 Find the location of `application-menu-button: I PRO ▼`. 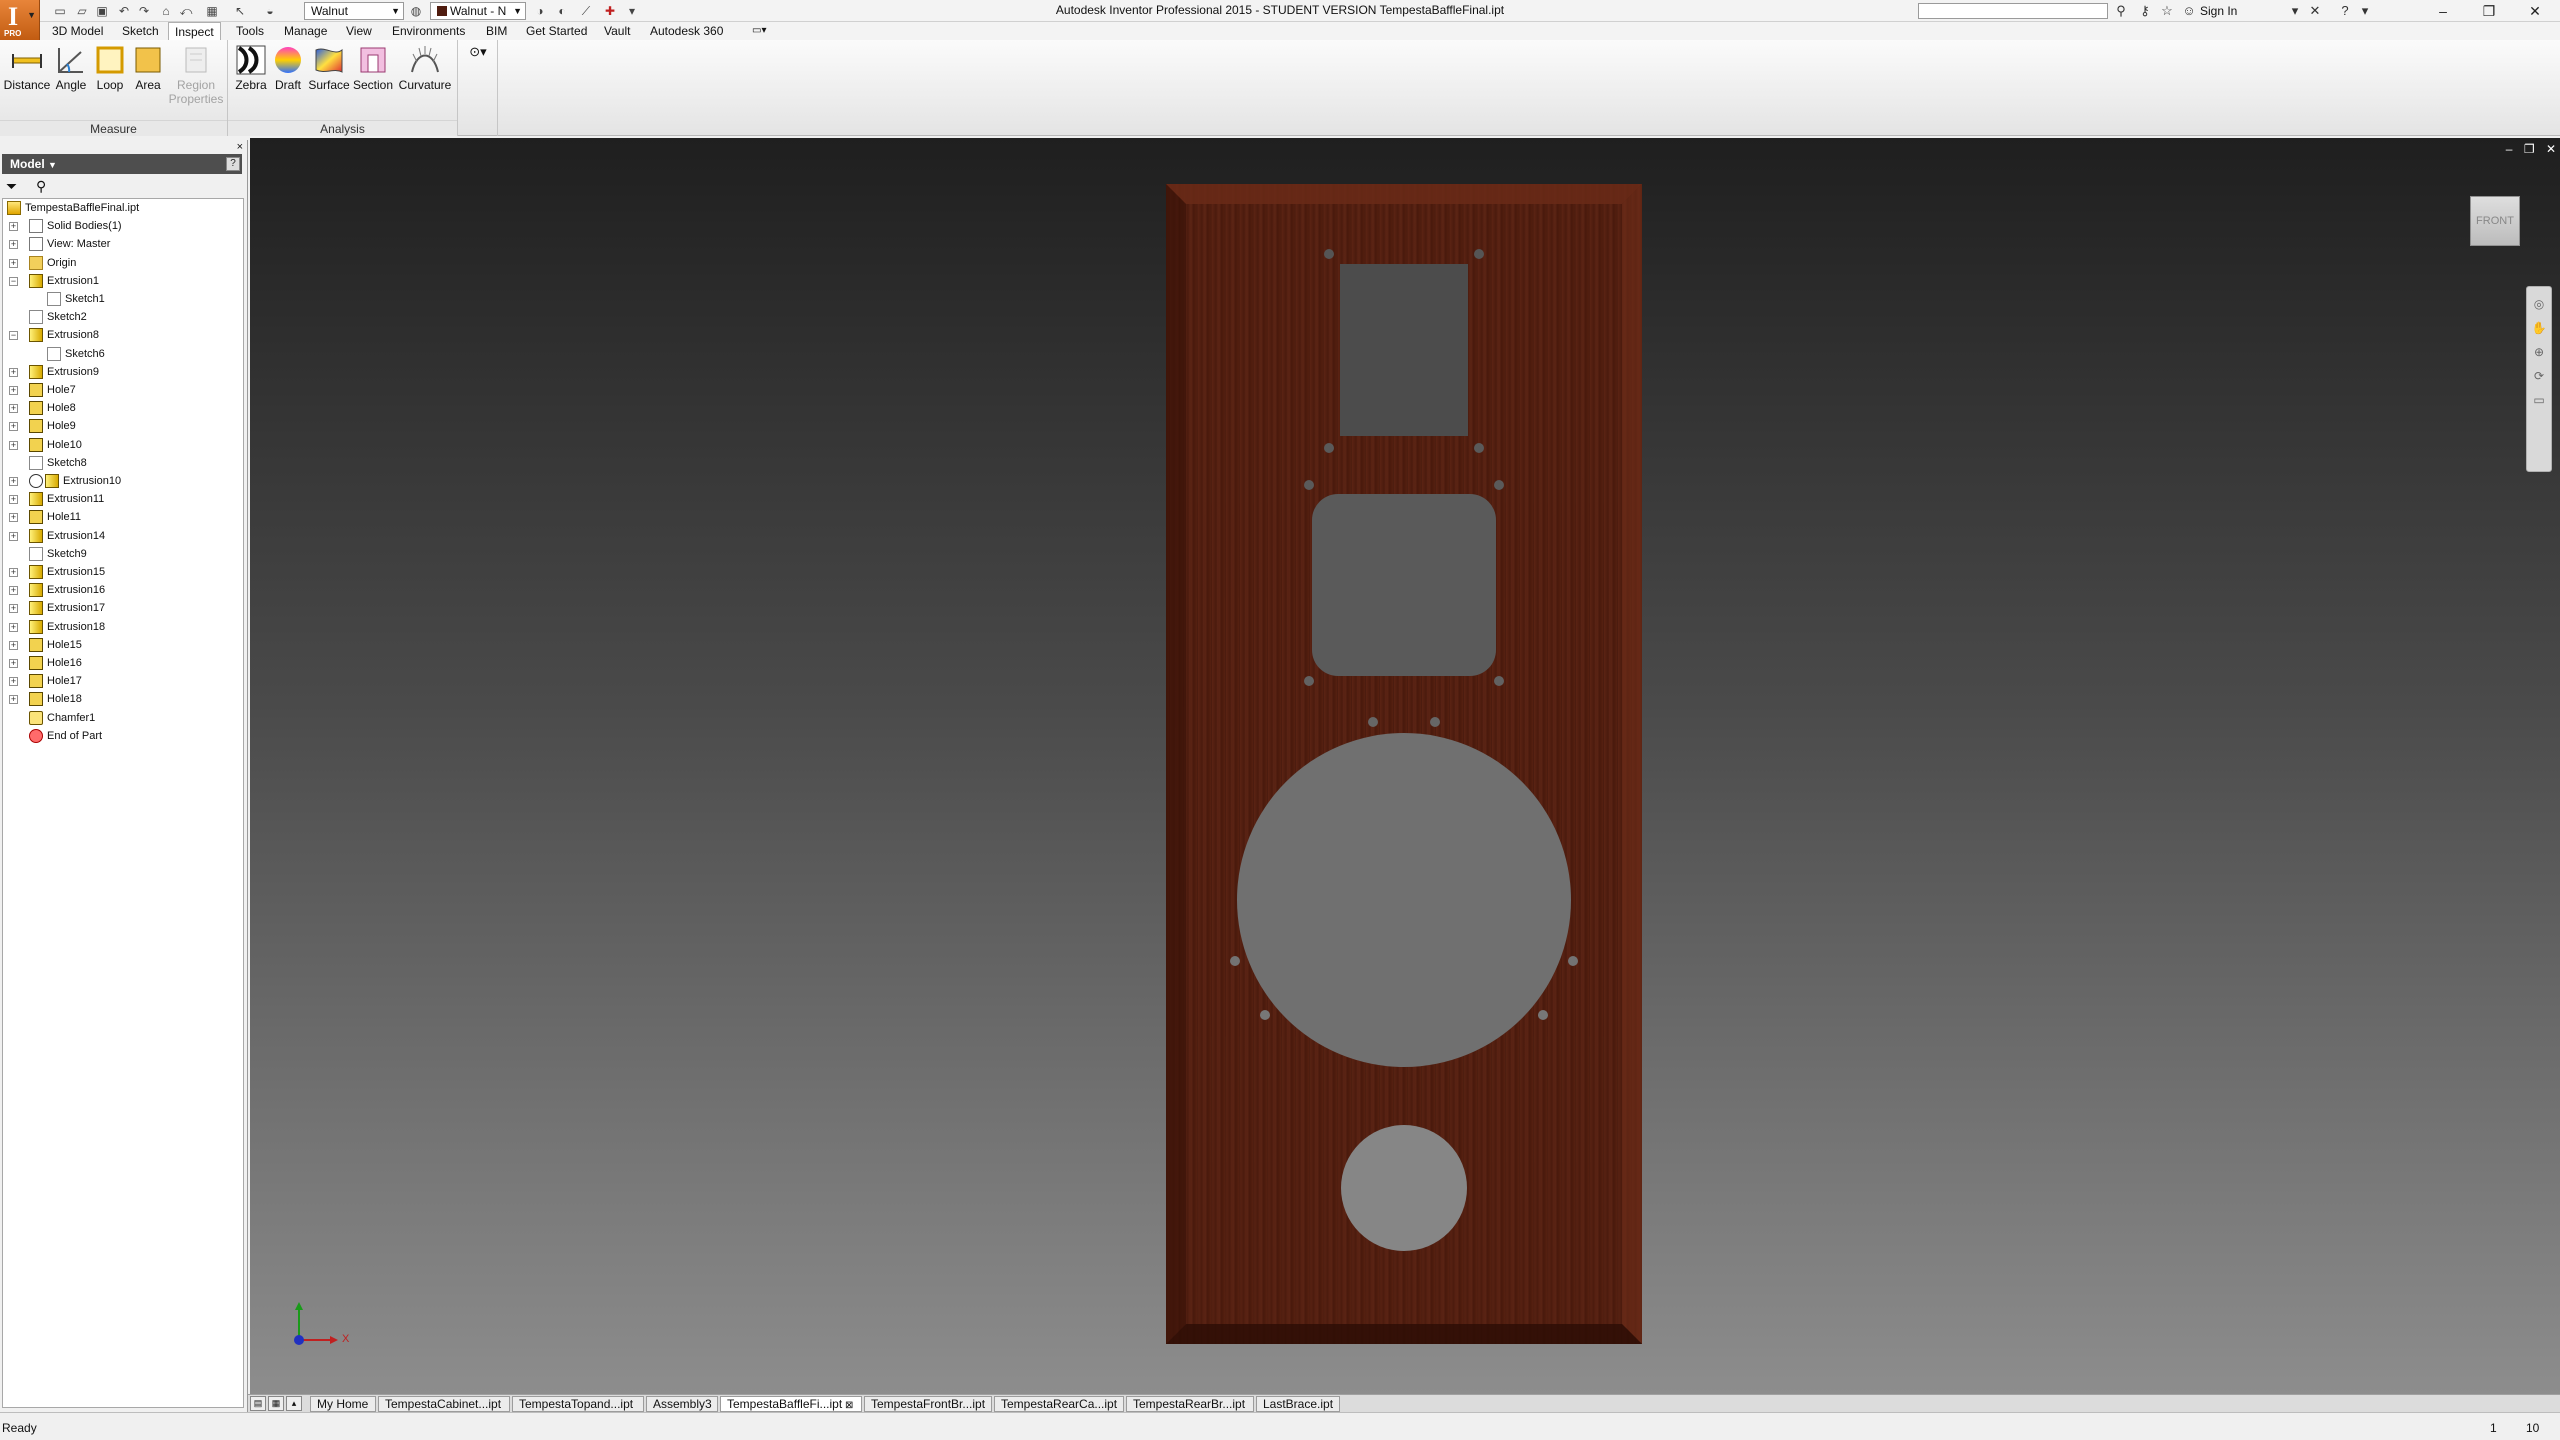

application-menu-button: I PRO ▼ is located at coordinates (20, 20).